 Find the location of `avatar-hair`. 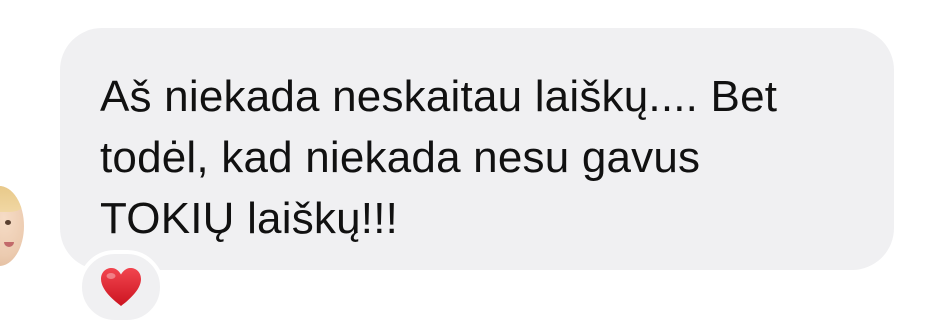

avatar-hair is located at coordinates (12, 199).